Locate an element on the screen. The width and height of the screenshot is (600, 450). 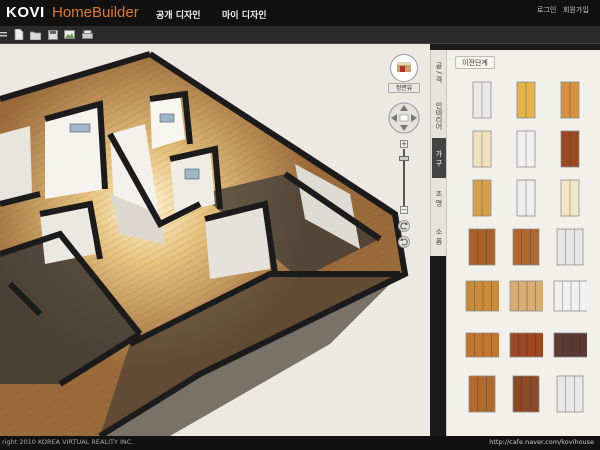
rotate-right-icon is located at coordinates (404, 242).